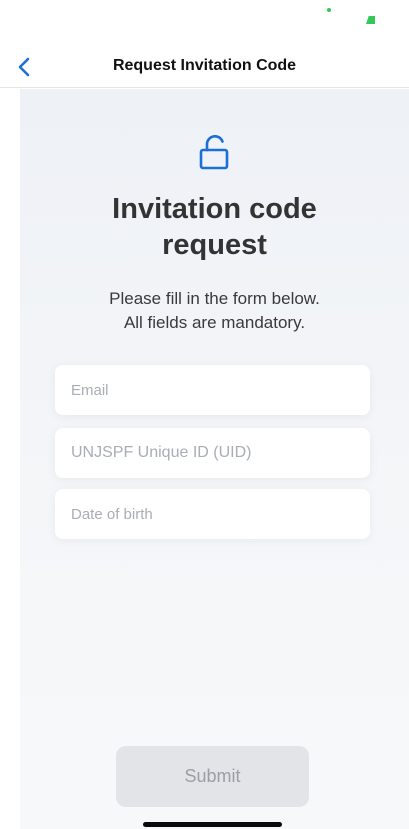 The image size is (409, 829). I want to click on instructions-line-1: Please fill in the form below., so click(214, 298).